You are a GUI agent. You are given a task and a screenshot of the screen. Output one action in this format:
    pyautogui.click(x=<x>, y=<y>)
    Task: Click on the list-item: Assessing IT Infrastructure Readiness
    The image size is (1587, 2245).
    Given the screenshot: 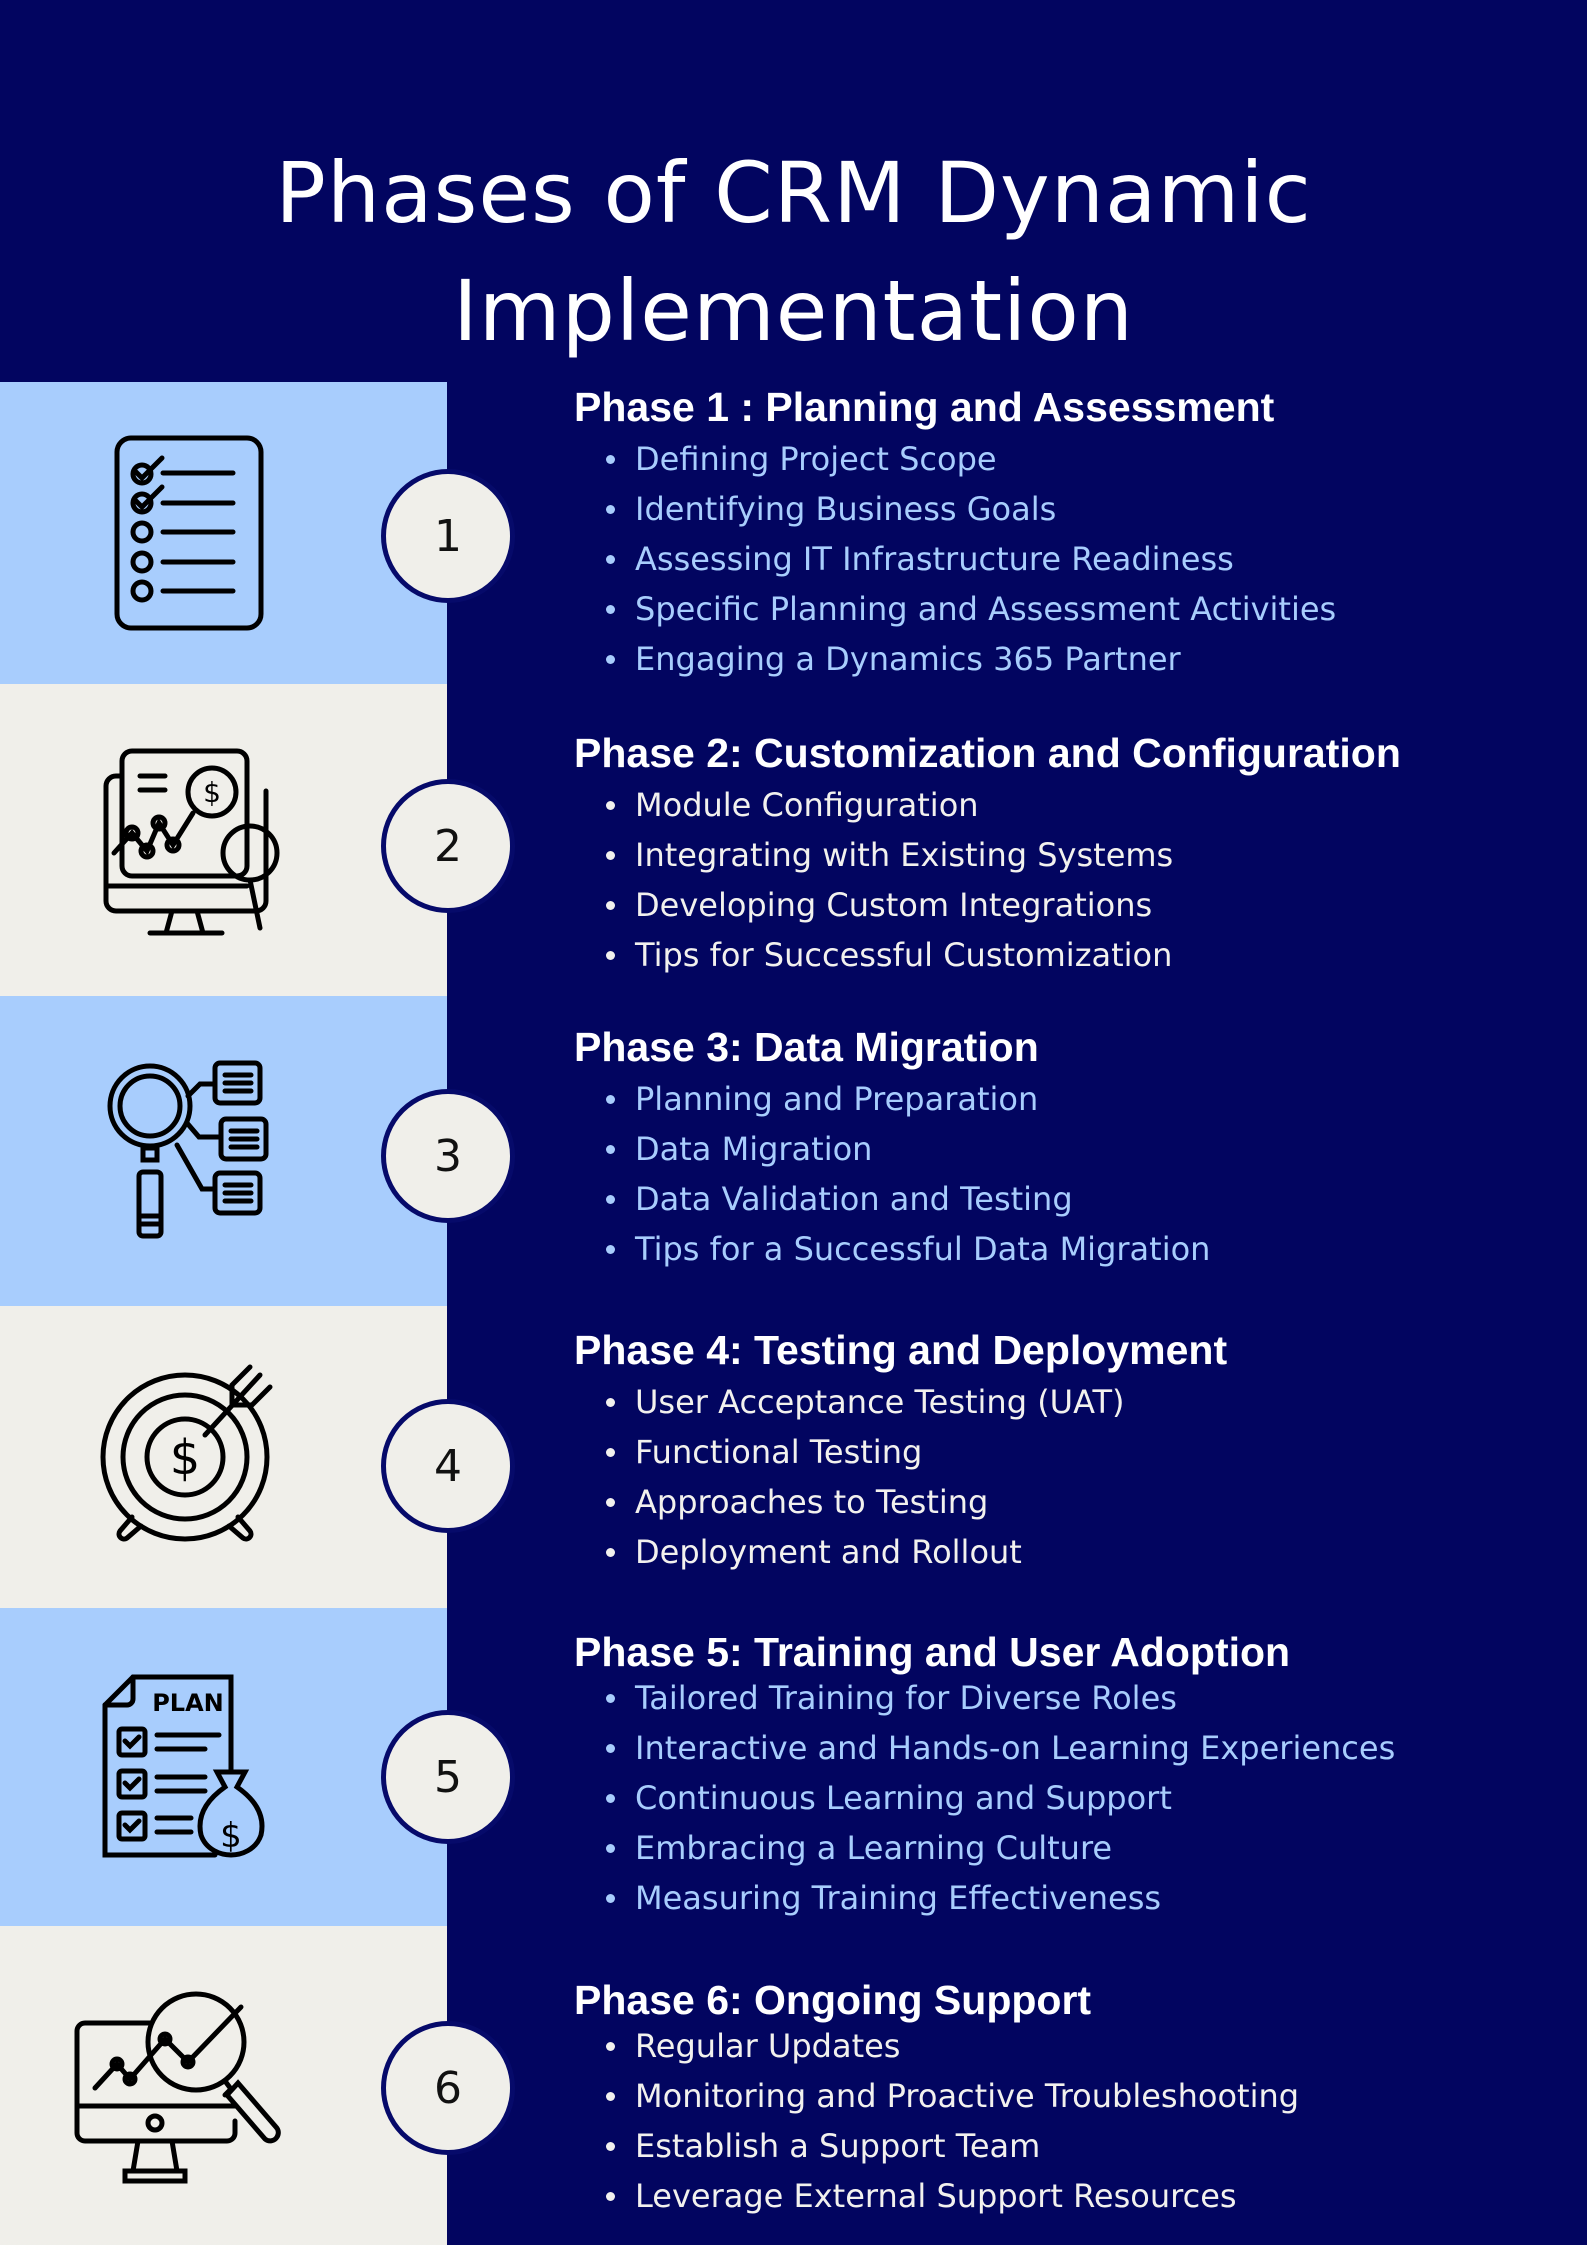 What is the action you would take?
    pyautogui.click(x=1074, y=559)
    